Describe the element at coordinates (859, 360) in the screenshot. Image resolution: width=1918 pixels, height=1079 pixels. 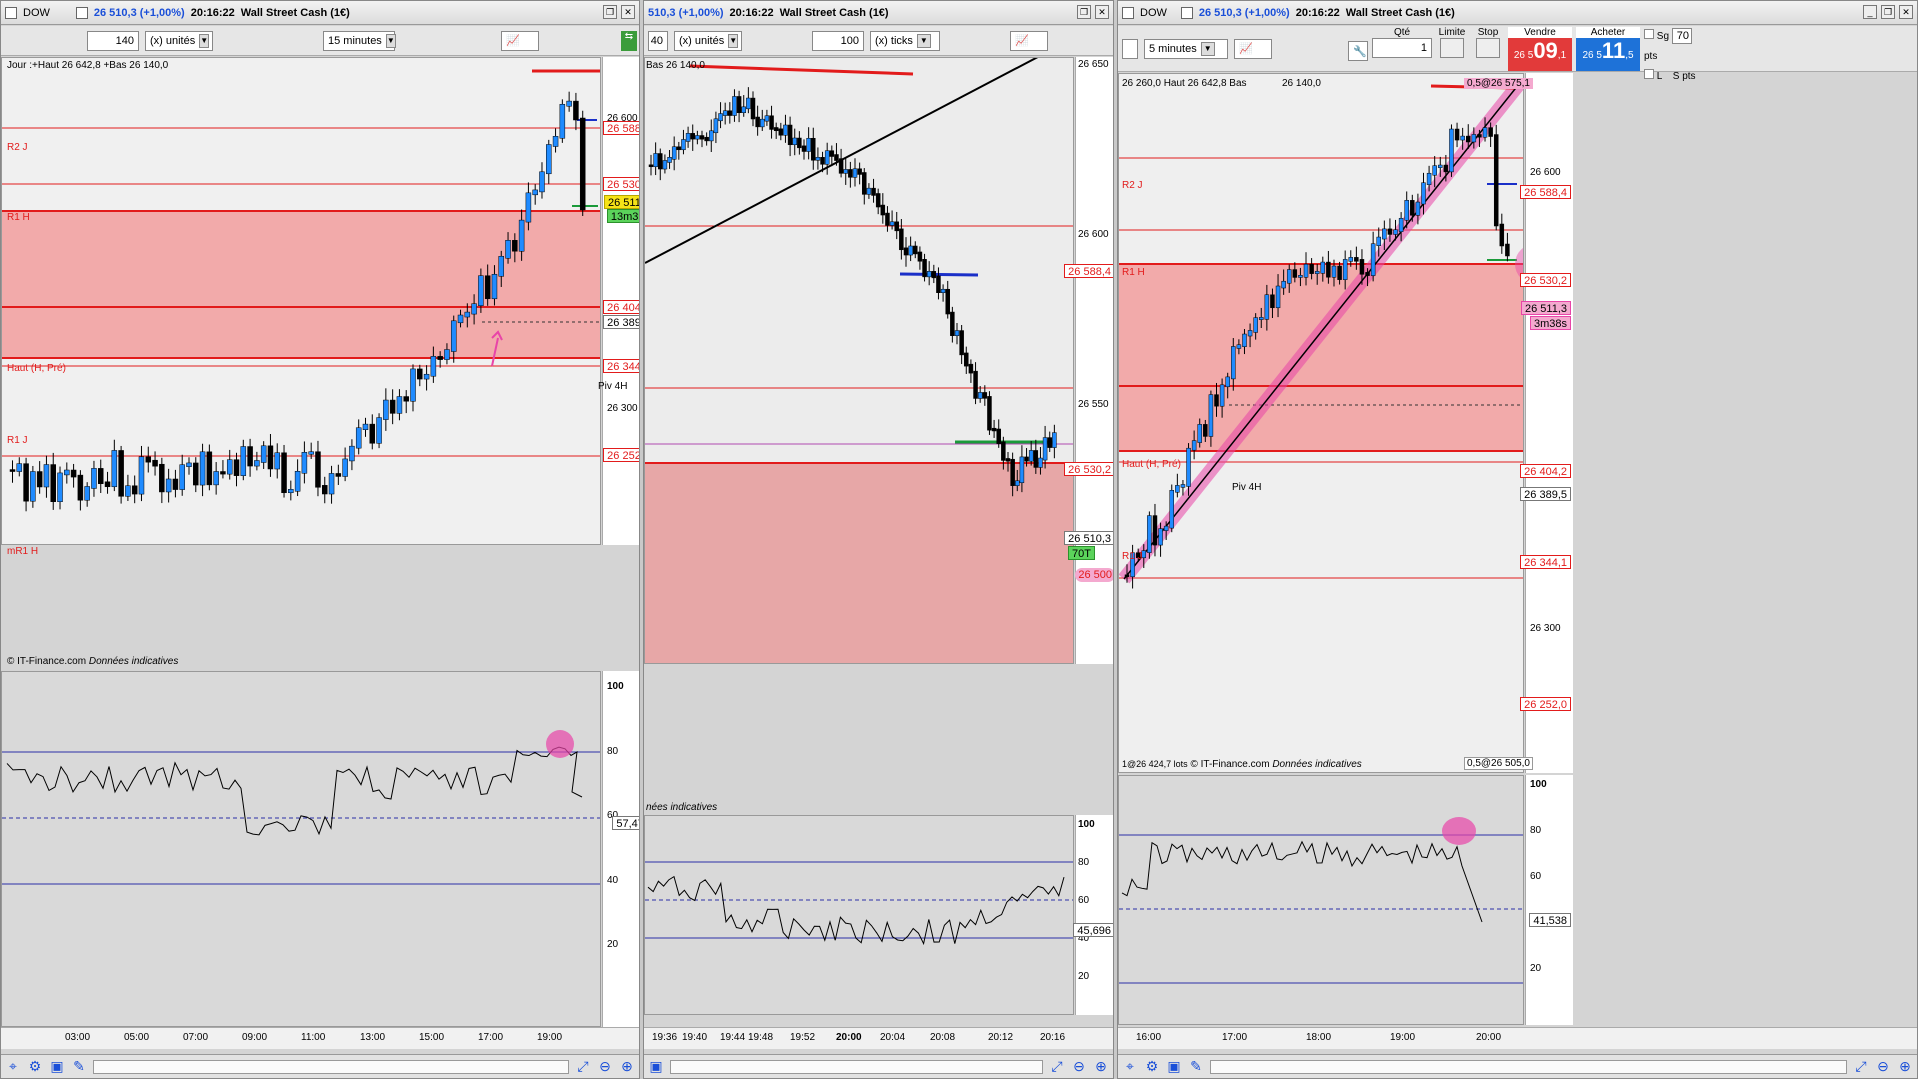
I see `mid-price-chart` at that location.